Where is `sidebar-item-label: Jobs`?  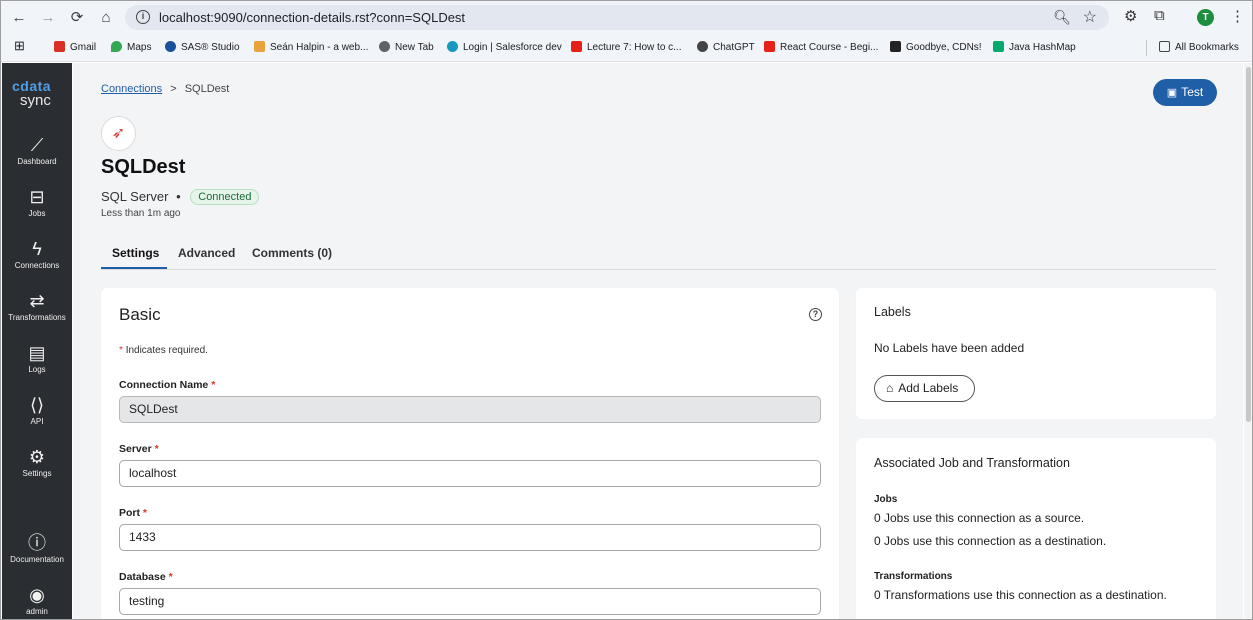 sidebar-item-label: Jobs is located at coordinates (37, 213).